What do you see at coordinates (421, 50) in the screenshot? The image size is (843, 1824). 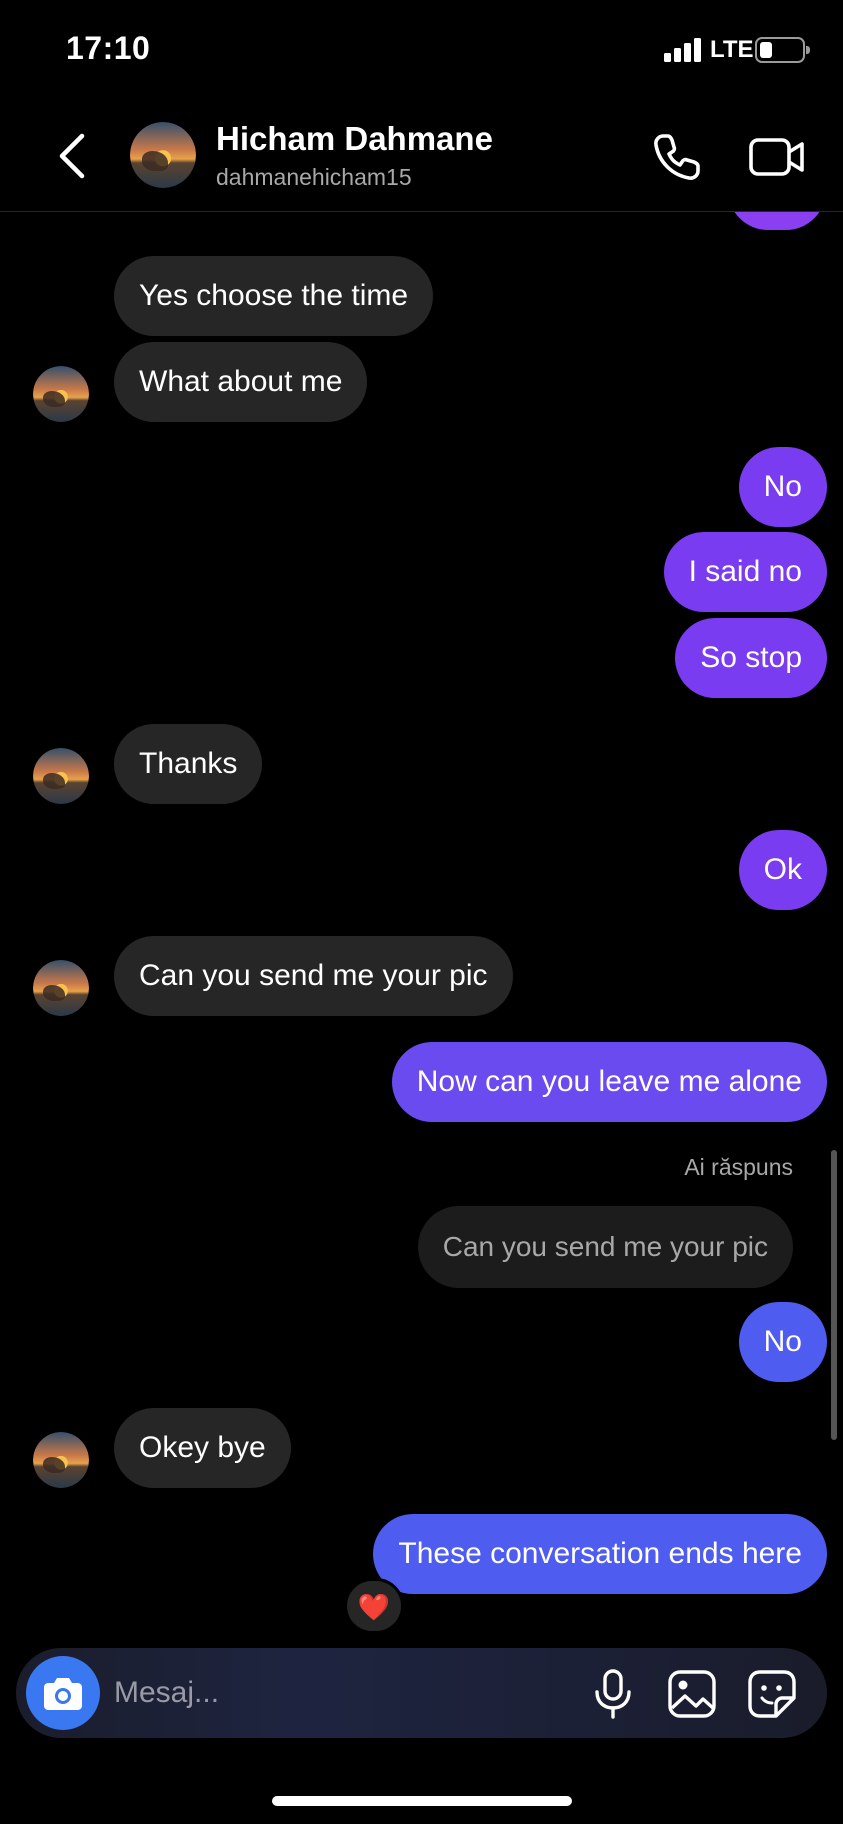 I see `status-bar: 17:10 LTE` at bounding box center [421, 50].